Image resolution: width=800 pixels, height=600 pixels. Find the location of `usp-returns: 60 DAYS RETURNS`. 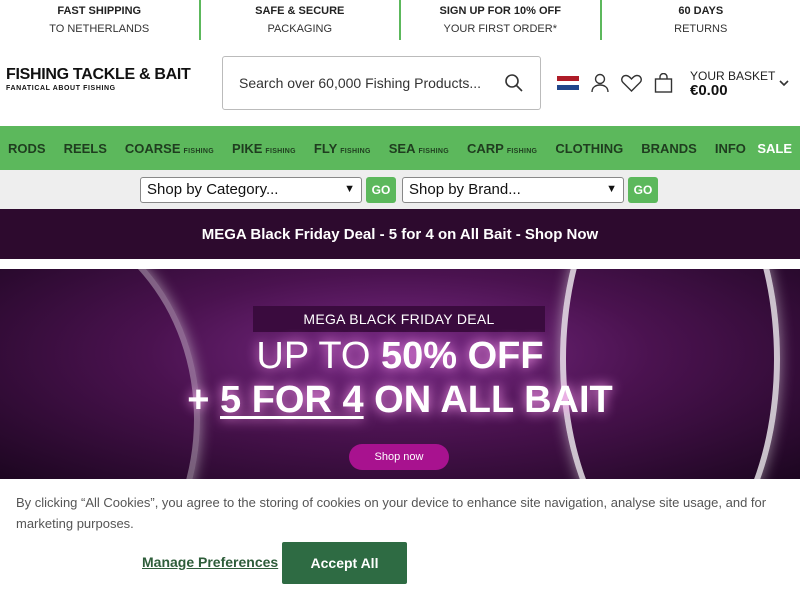

usp-returns: 60 DAYS RETURNS is located at coordinates (701, 20).